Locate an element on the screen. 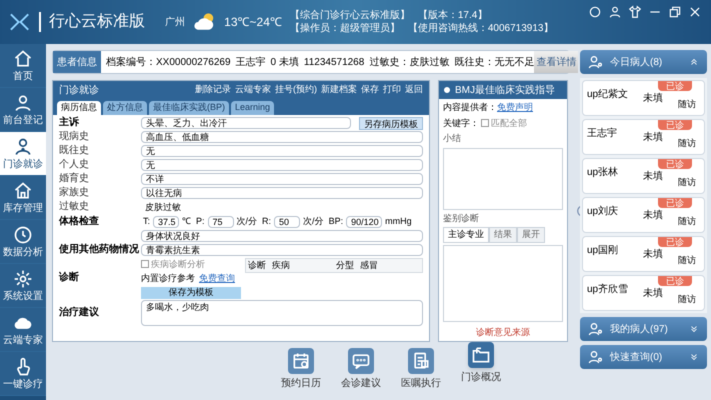 The image size is (711, 400). patient-field: 既往史：无无不足 is located at coordinates (494, 62).